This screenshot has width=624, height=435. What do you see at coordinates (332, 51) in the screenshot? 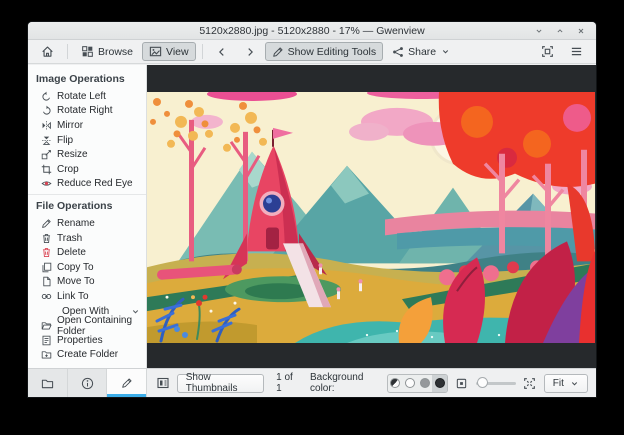
I see `show-editing-tools-label: Show Editing Tools` at bounding box center [332, 51].